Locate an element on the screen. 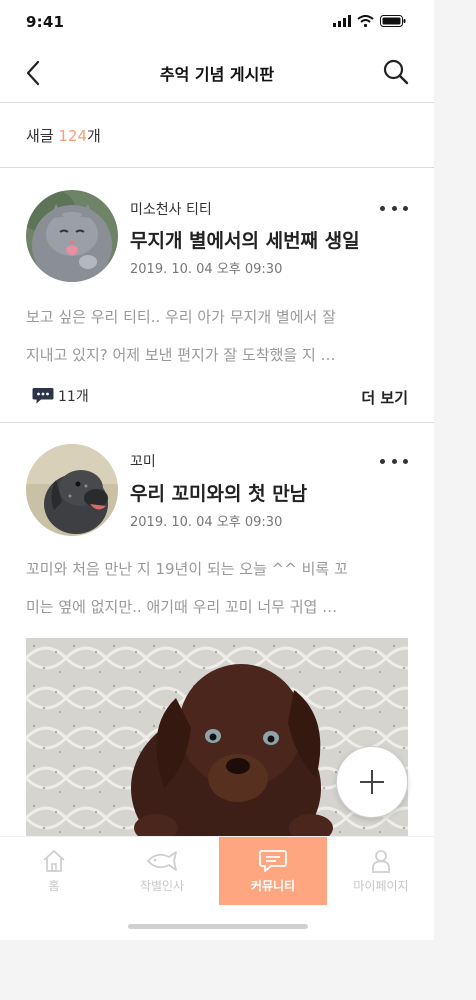  add-post-button is located at coordinates (372, 782).